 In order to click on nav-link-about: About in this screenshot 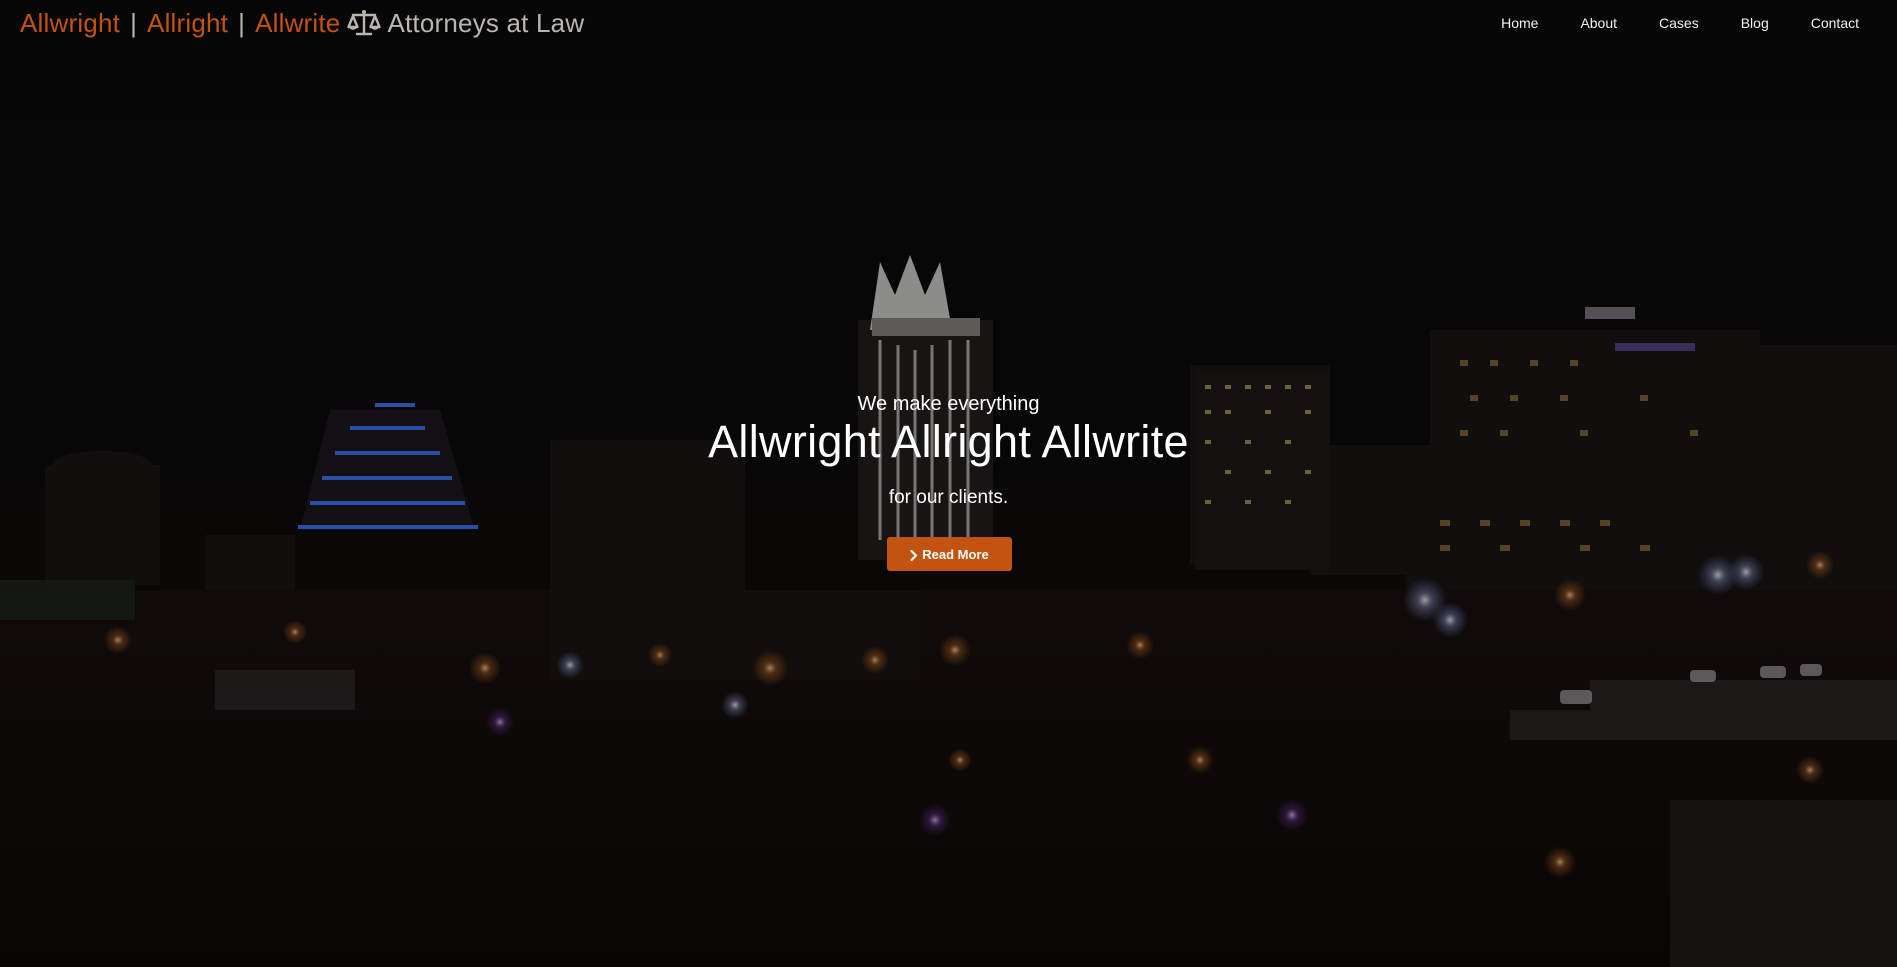, I will do `click(1577, 23)`.